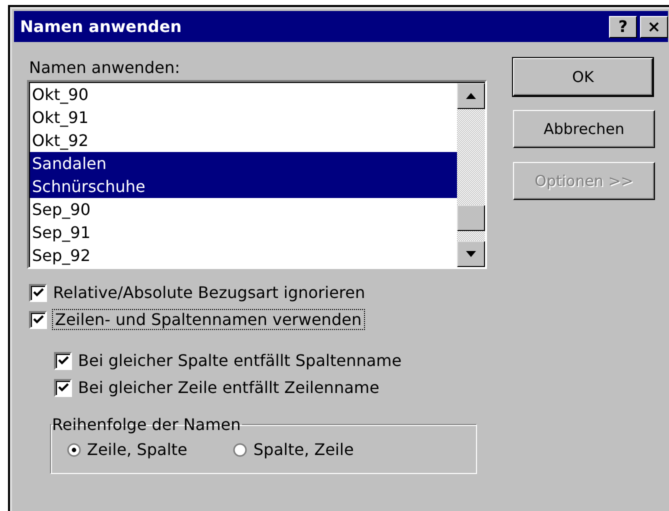 This screenshot has width=669, height=511. Describe the element at coordinates (243, 140) in the screenshot. I see `list-item: Okt_92` at that location.